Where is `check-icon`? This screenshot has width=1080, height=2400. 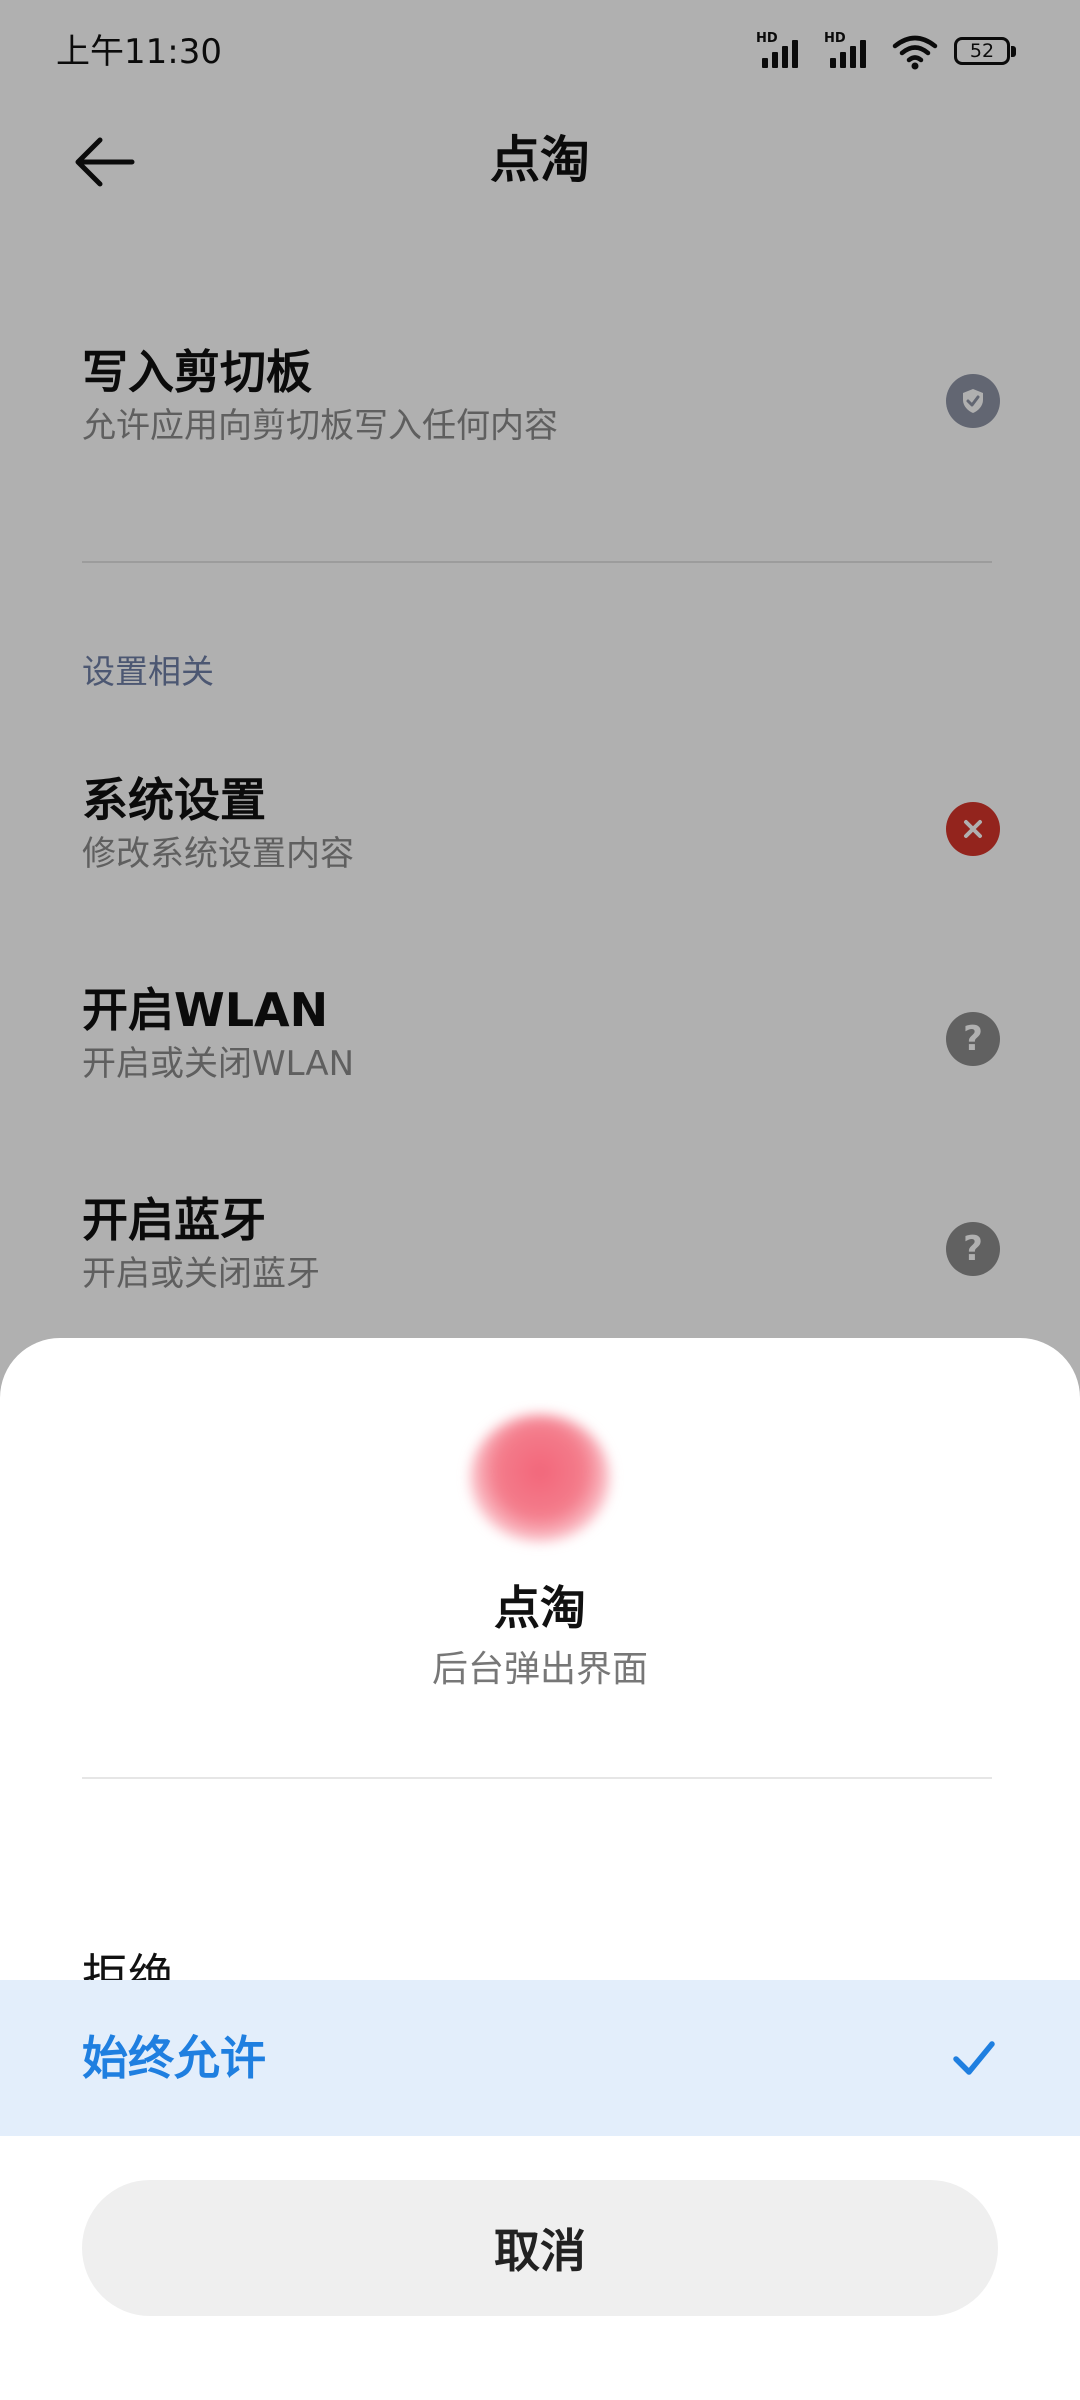
check-icon is located at coordinates (974, 2058).